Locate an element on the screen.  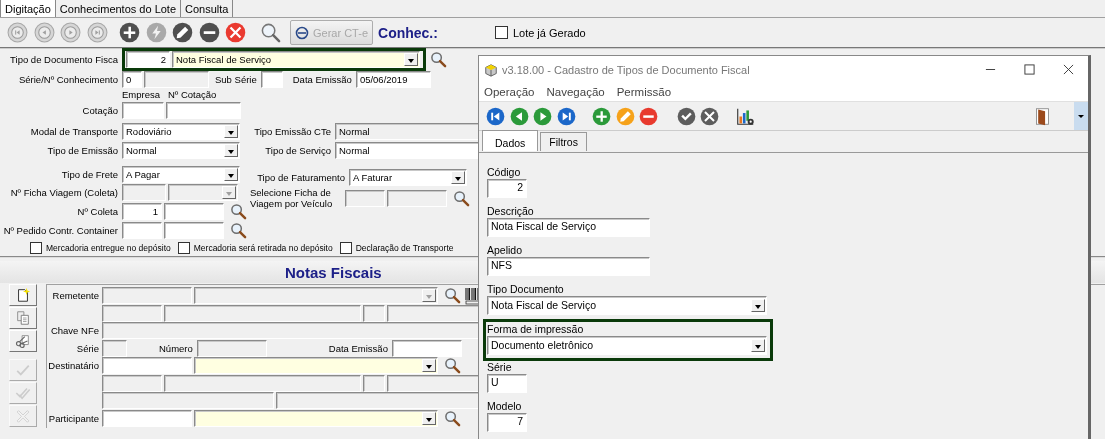
field-label: Tipo de Documento Fisca is located at coordinates (64, 59).